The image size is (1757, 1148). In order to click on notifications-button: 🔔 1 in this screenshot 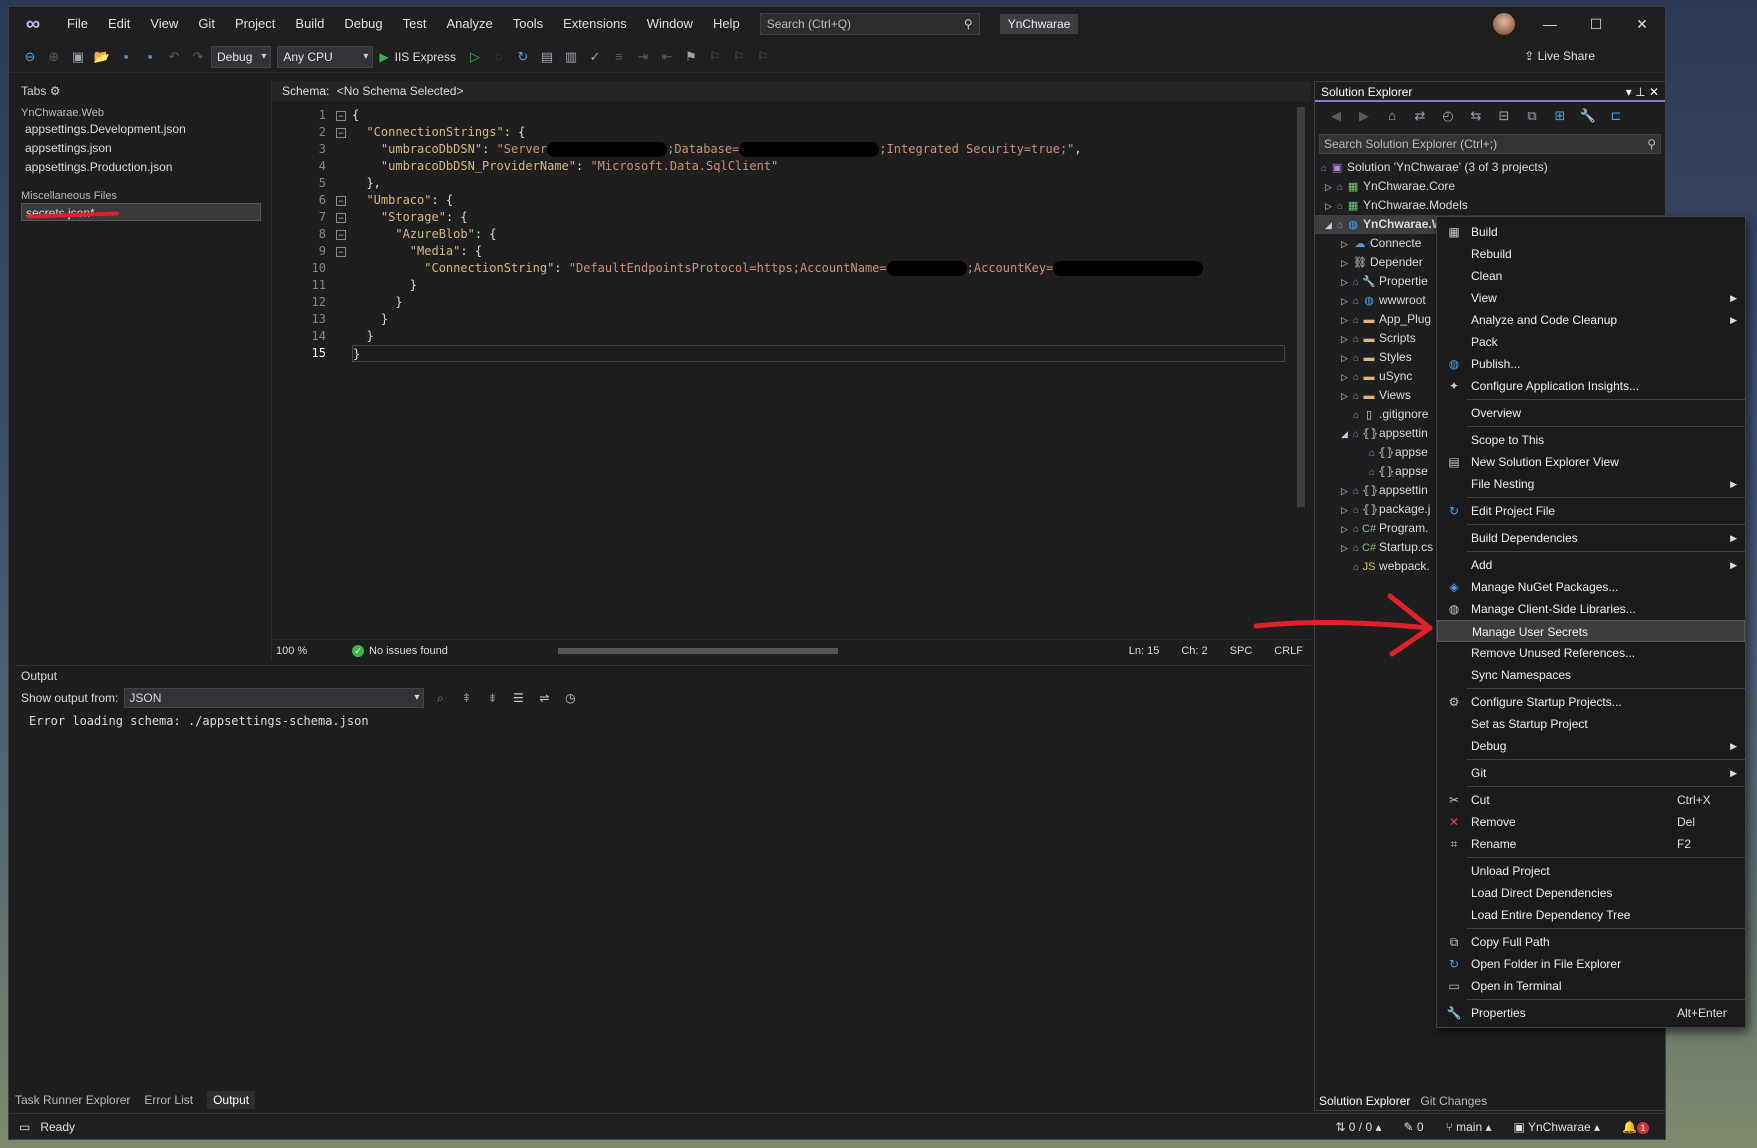, I will do `click(1635, 1127)`.